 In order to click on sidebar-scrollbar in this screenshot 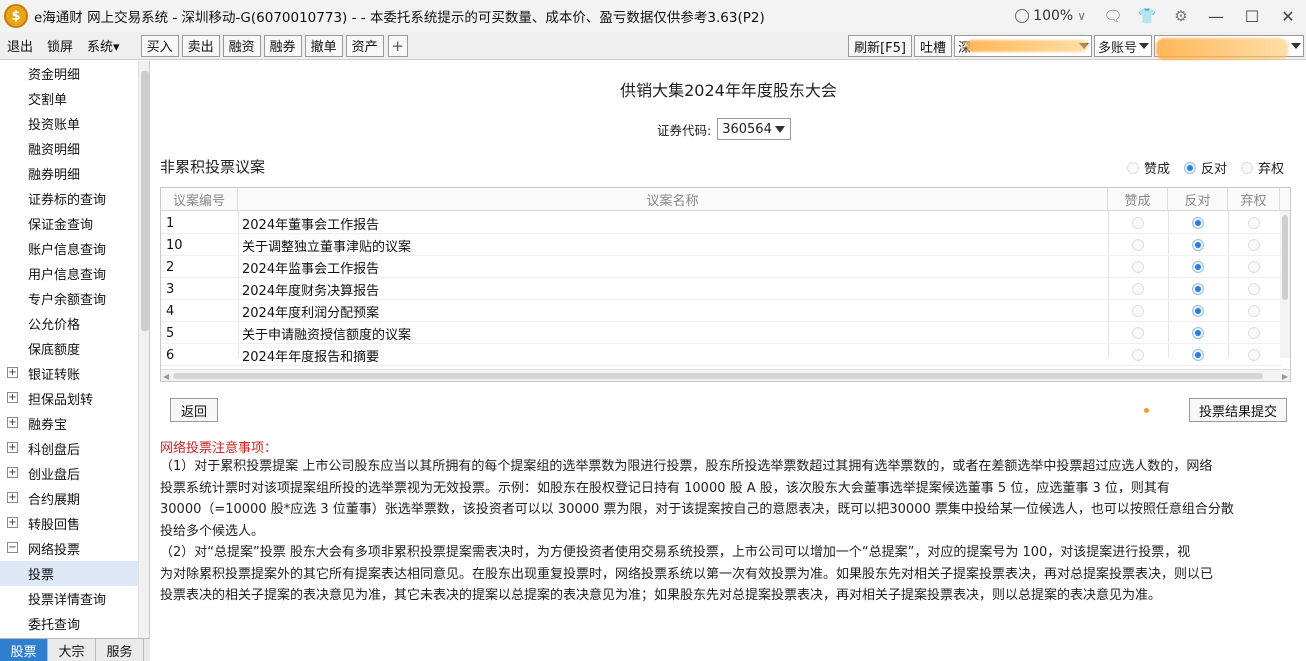, I will do `click(143, 349)`.